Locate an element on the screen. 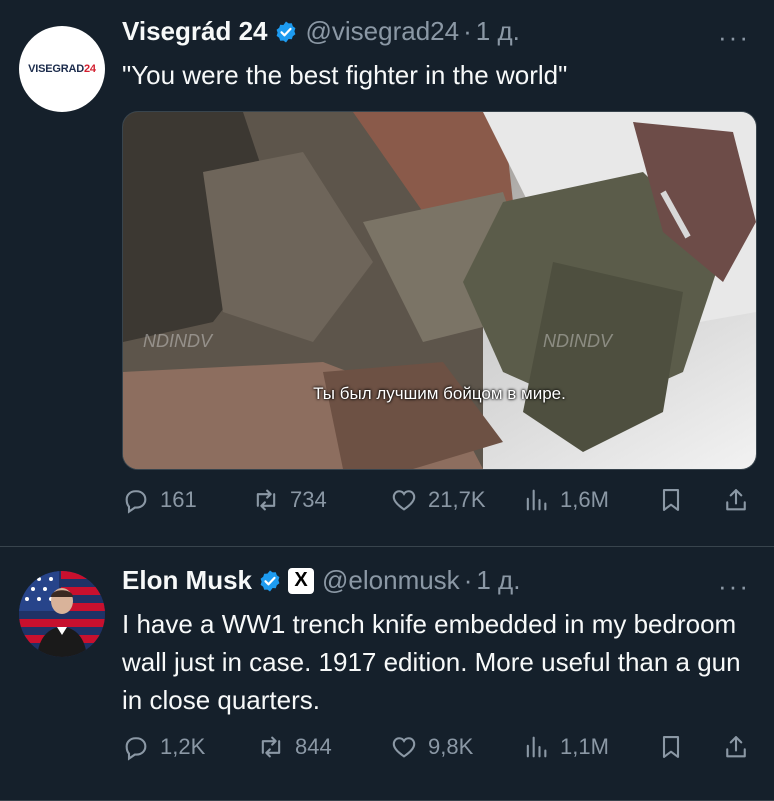  views-count: 1,6M is located at coordinates (584, 499).